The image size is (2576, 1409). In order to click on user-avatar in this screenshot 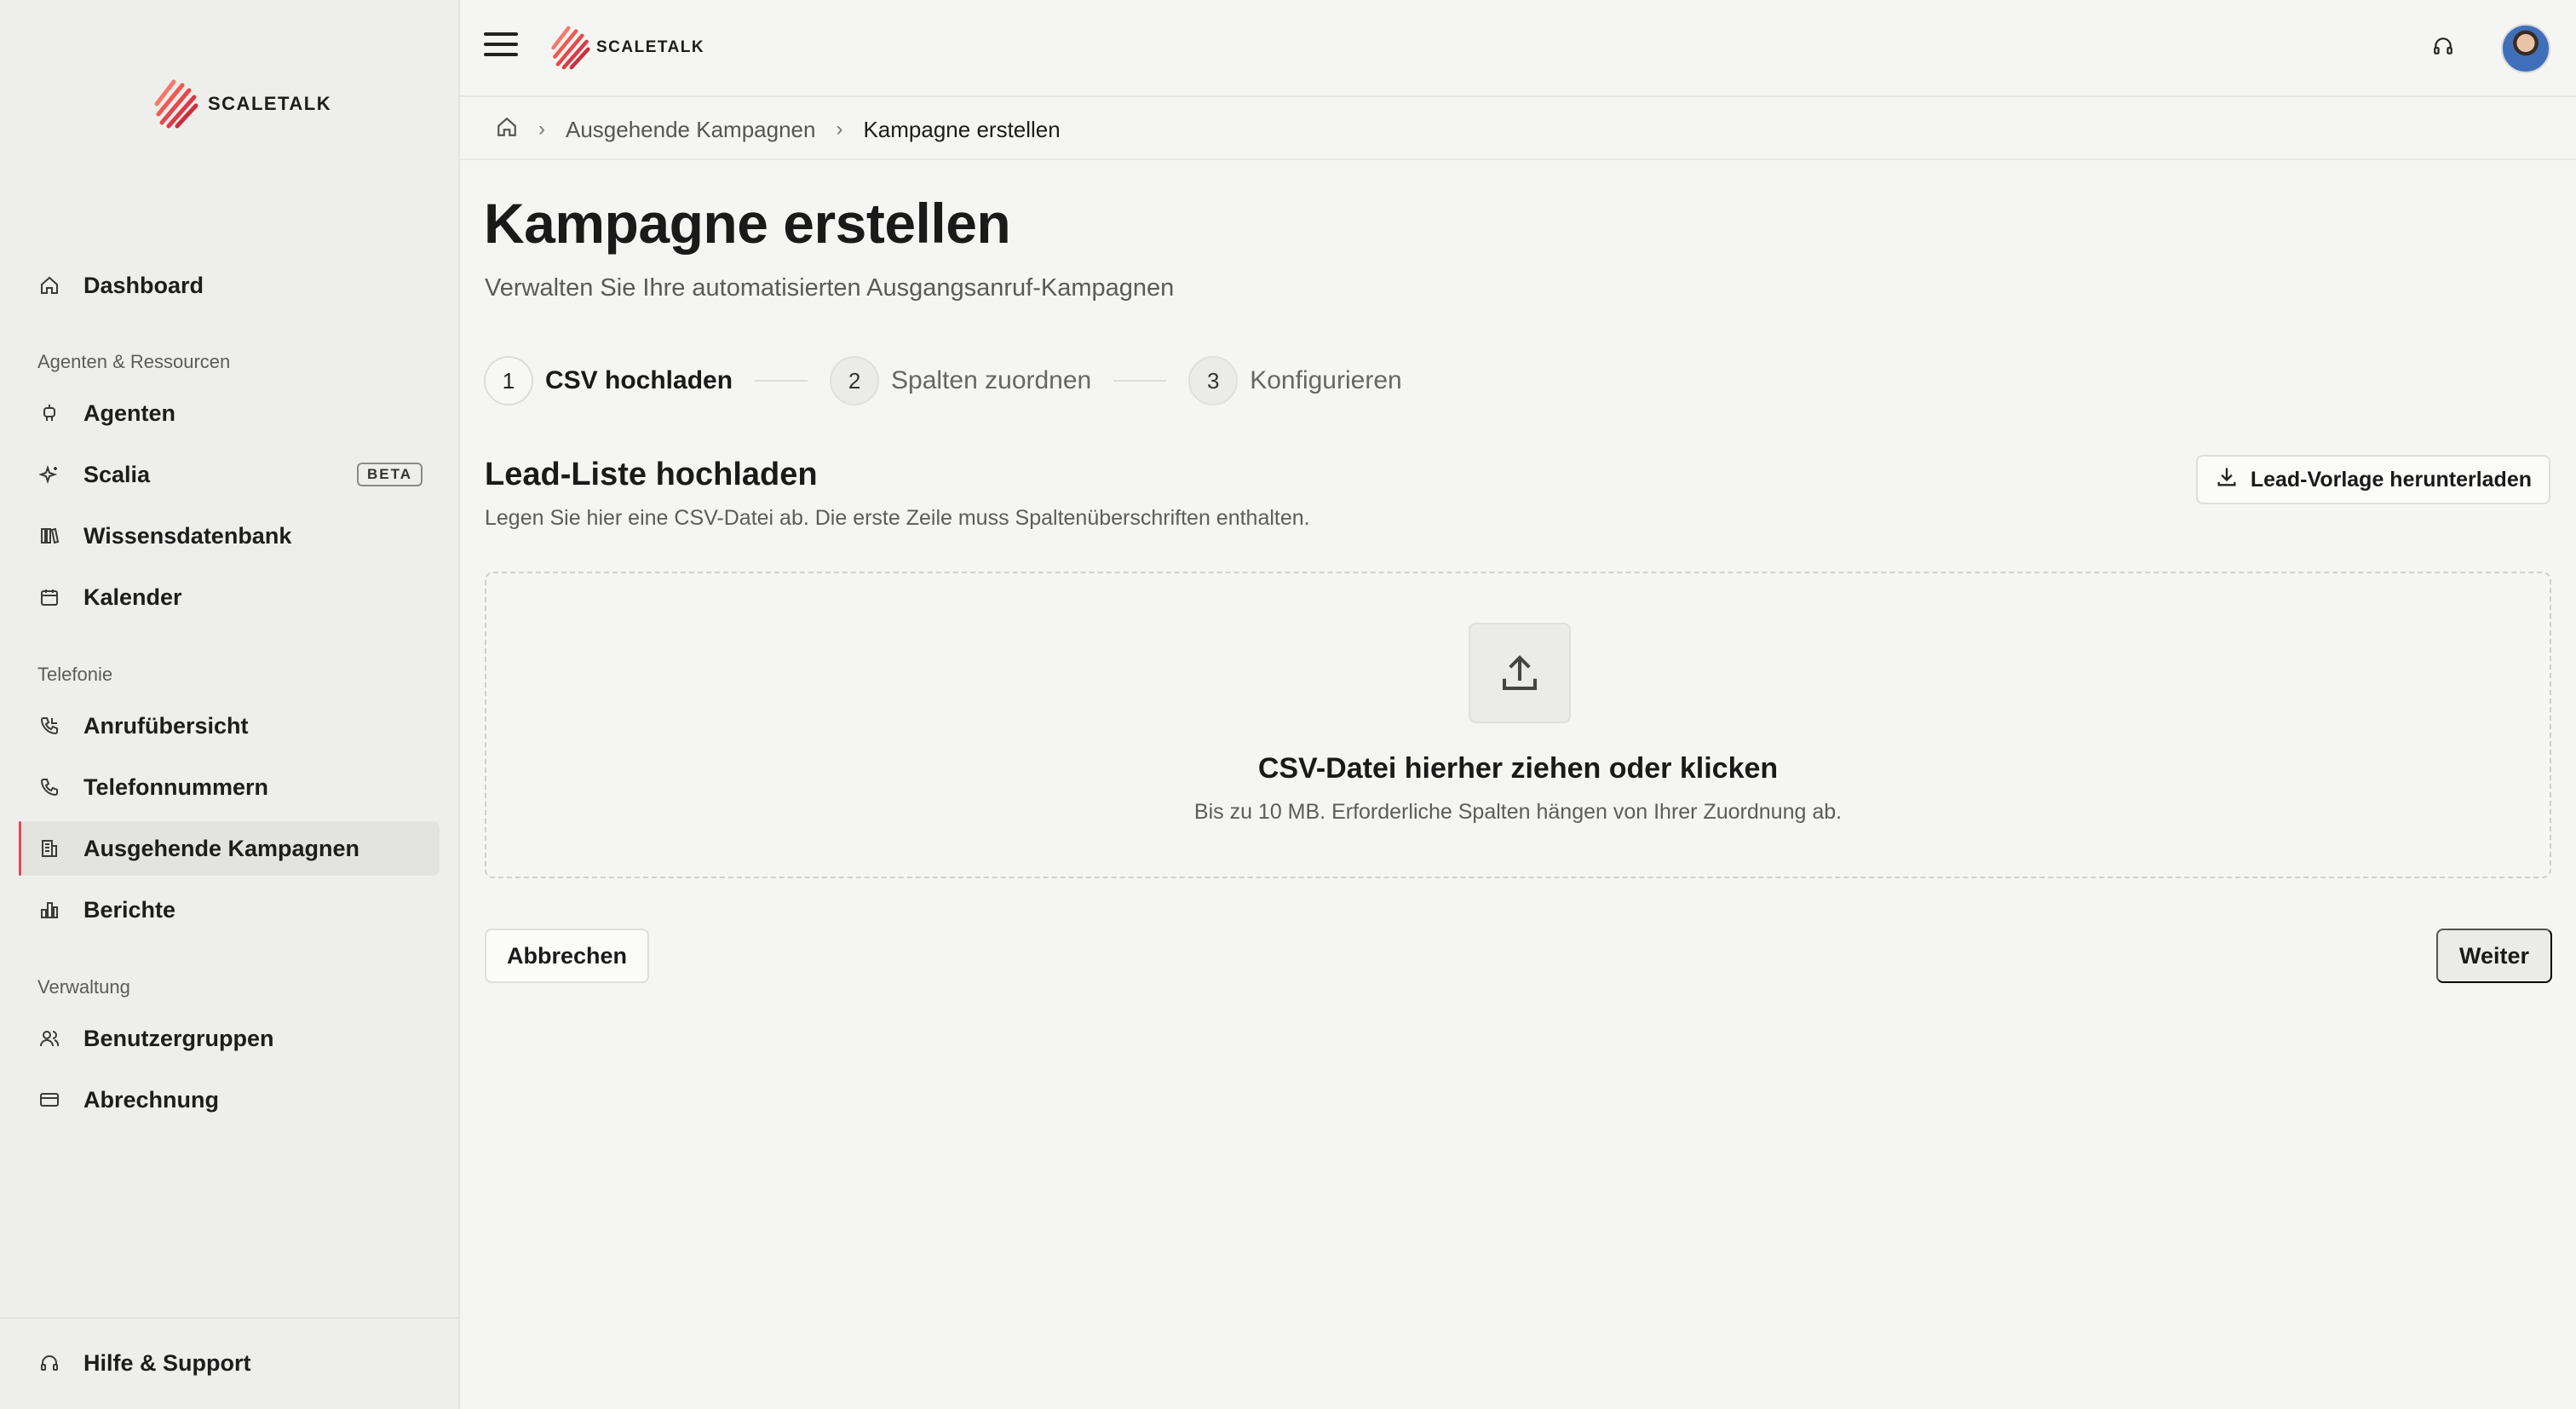, I will do `click(2525, 48)`.